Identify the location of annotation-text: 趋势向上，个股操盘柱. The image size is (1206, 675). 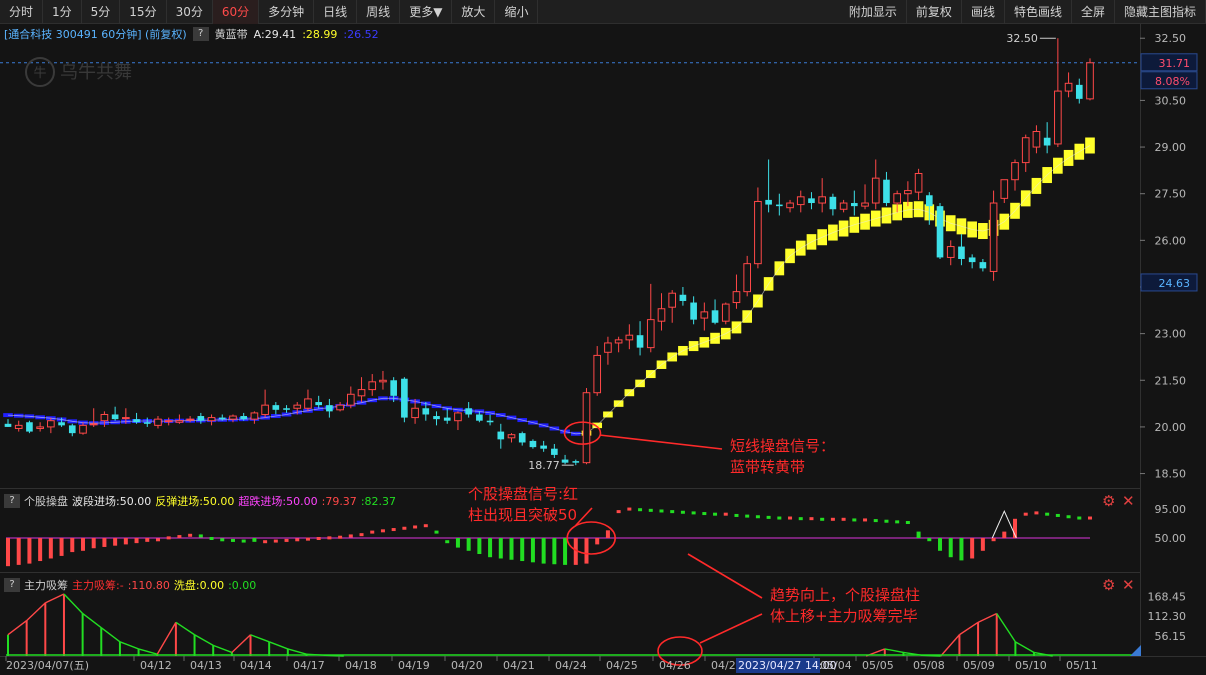
(845, 595).